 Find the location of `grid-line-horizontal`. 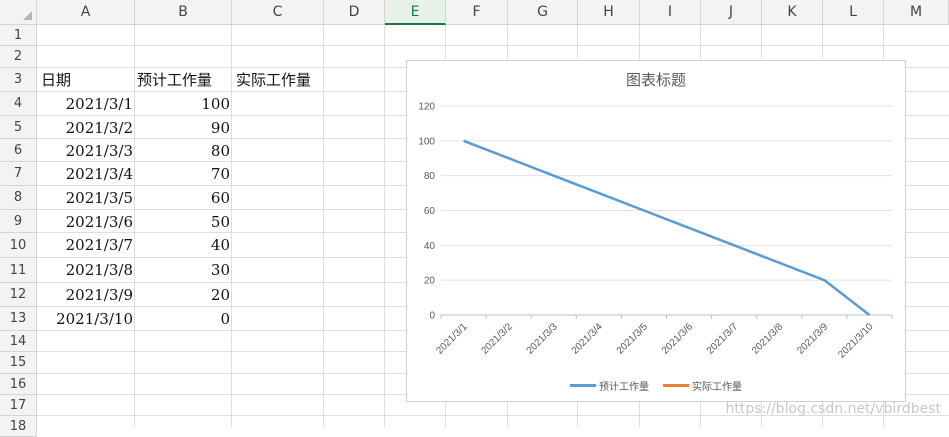

grid-line-horizontal is located at coordinates (493, 45).